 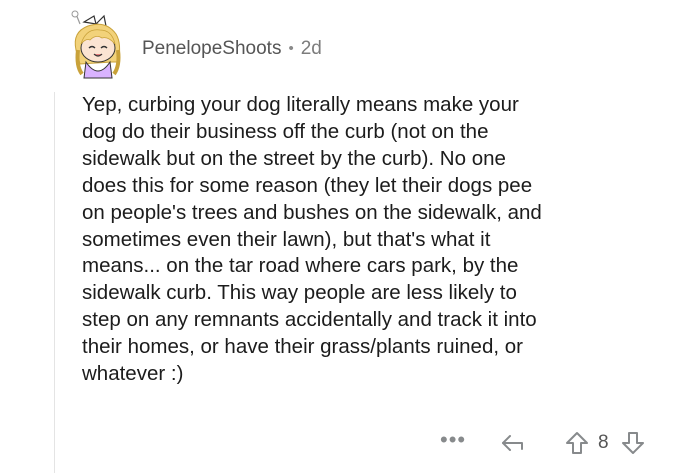 I want to click on reply-button, so click(x=513, y=443).